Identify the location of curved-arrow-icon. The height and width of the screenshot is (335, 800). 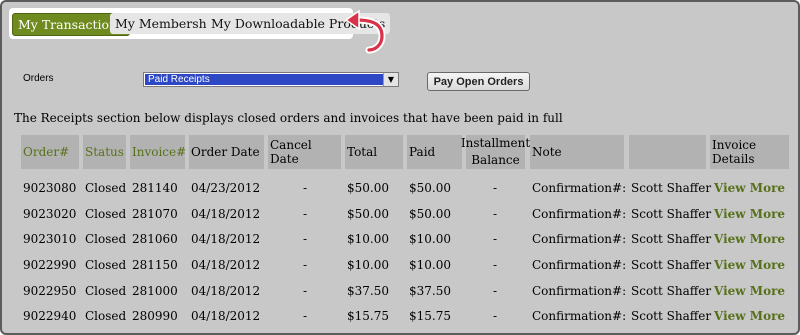
(365, 31).